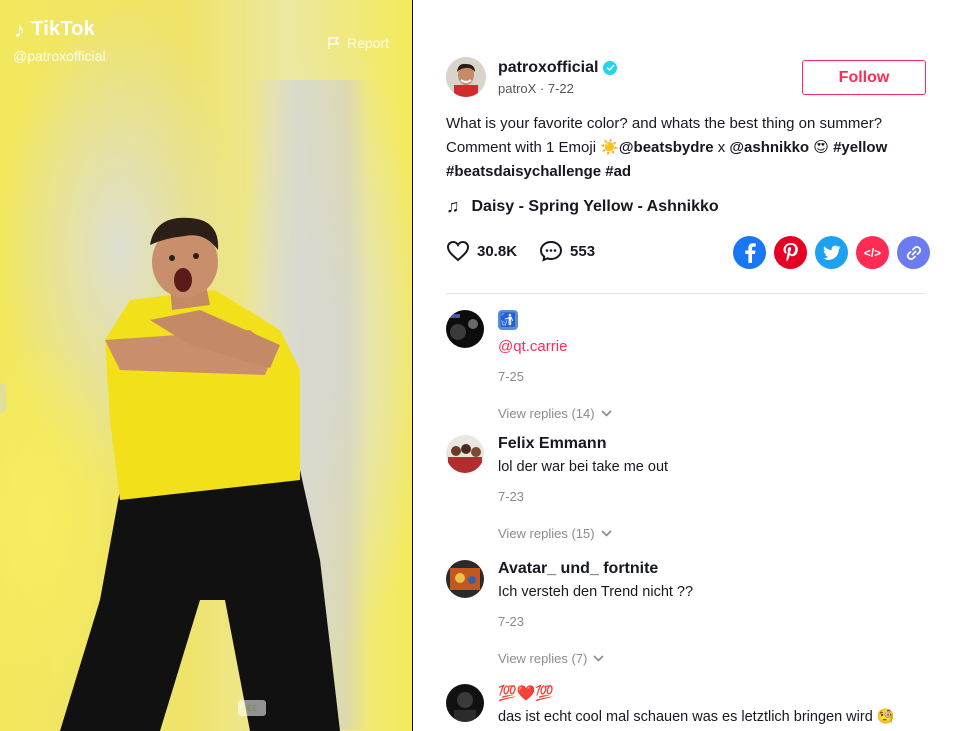 The image size is (963, 731). I want to click on like-button: 30.8K, so click(481, 251).